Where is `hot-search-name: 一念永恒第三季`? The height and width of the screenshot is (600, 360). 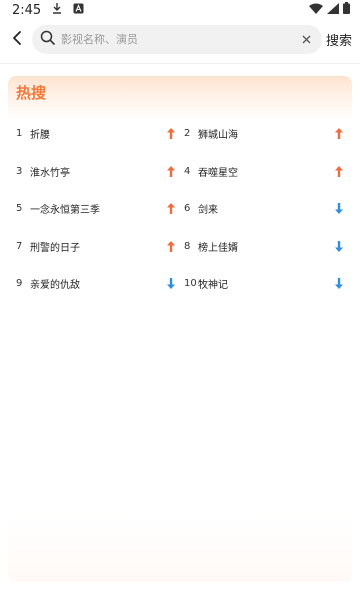
hot-search-name: 一念永恒第三季 is located at coordinates (65, 211).